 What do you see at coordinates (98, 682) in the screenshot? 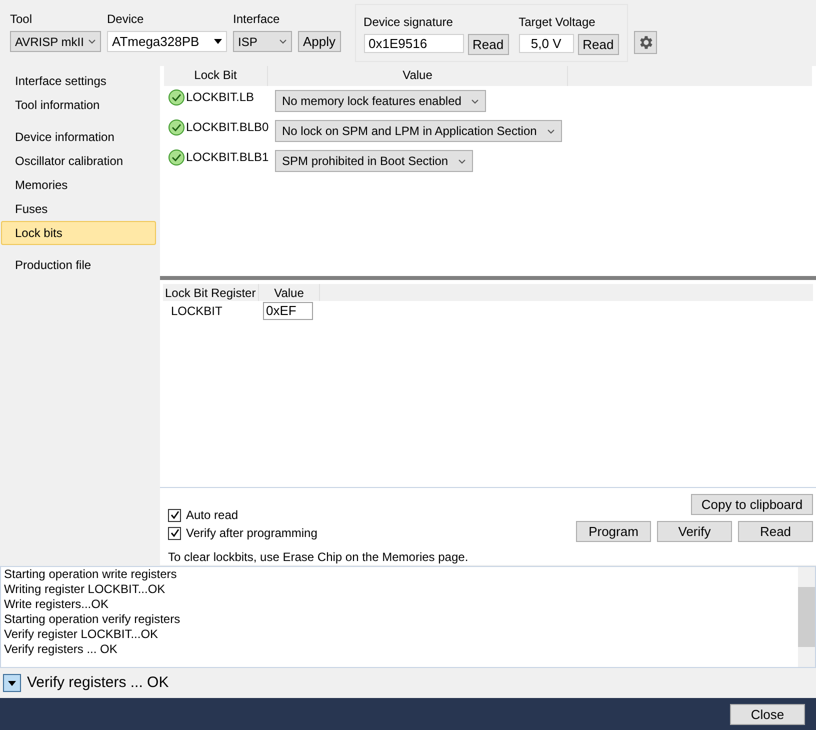
I see `status-text: Verify registers ... OK` at bounding box center [98, 682].